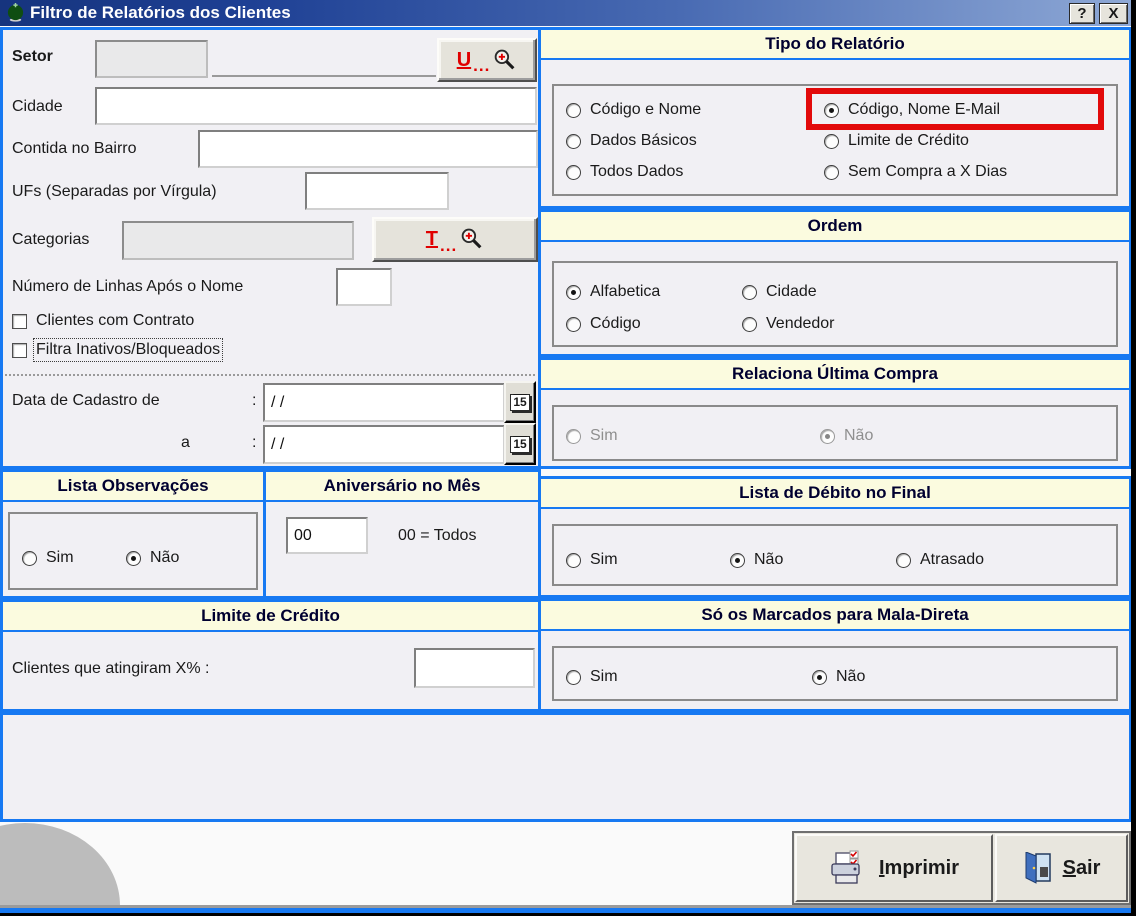  Describe the element at coordinates (368, 149) in the screenshot. I see `bairro-input` at that location.